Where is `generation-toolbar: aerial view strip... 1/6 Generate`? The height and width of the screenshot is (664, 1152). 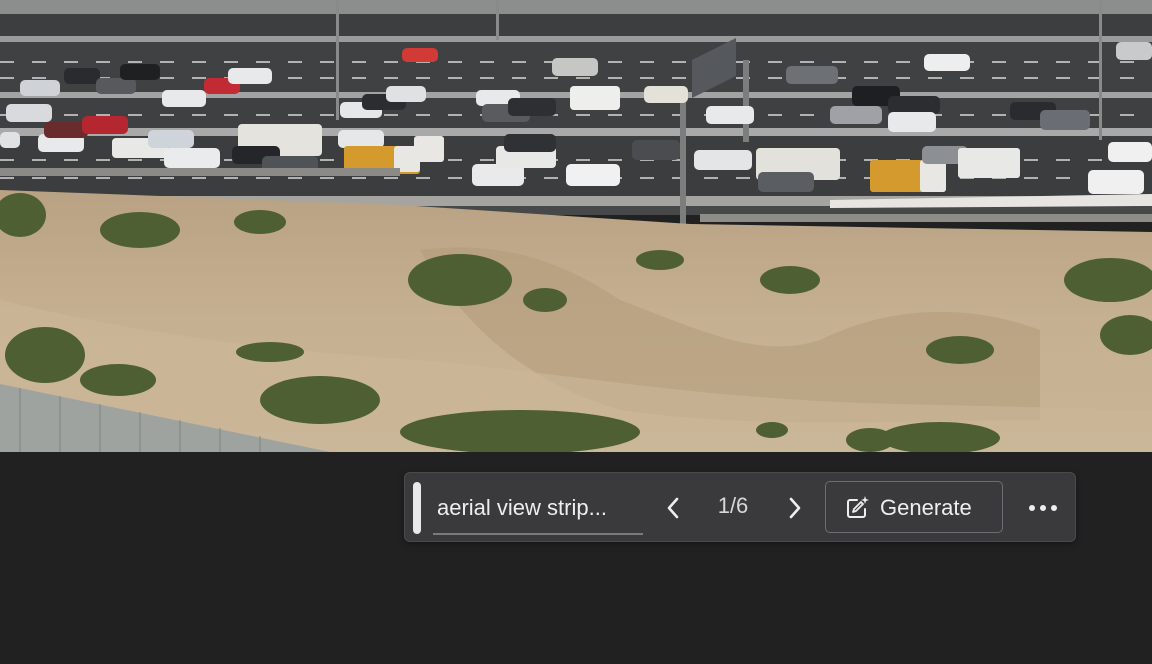 generation-toolbar: aerial view strip... 1/6 Generate is located at coordinates (740, 507).